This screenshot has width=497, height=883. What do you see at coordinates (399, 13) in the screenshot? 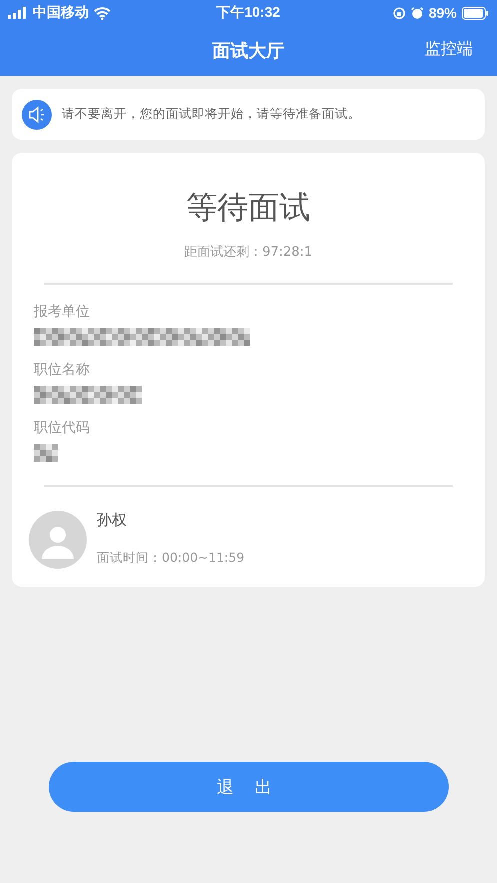
I see `rotation-lock-icon` at bounding box center [399, 13].